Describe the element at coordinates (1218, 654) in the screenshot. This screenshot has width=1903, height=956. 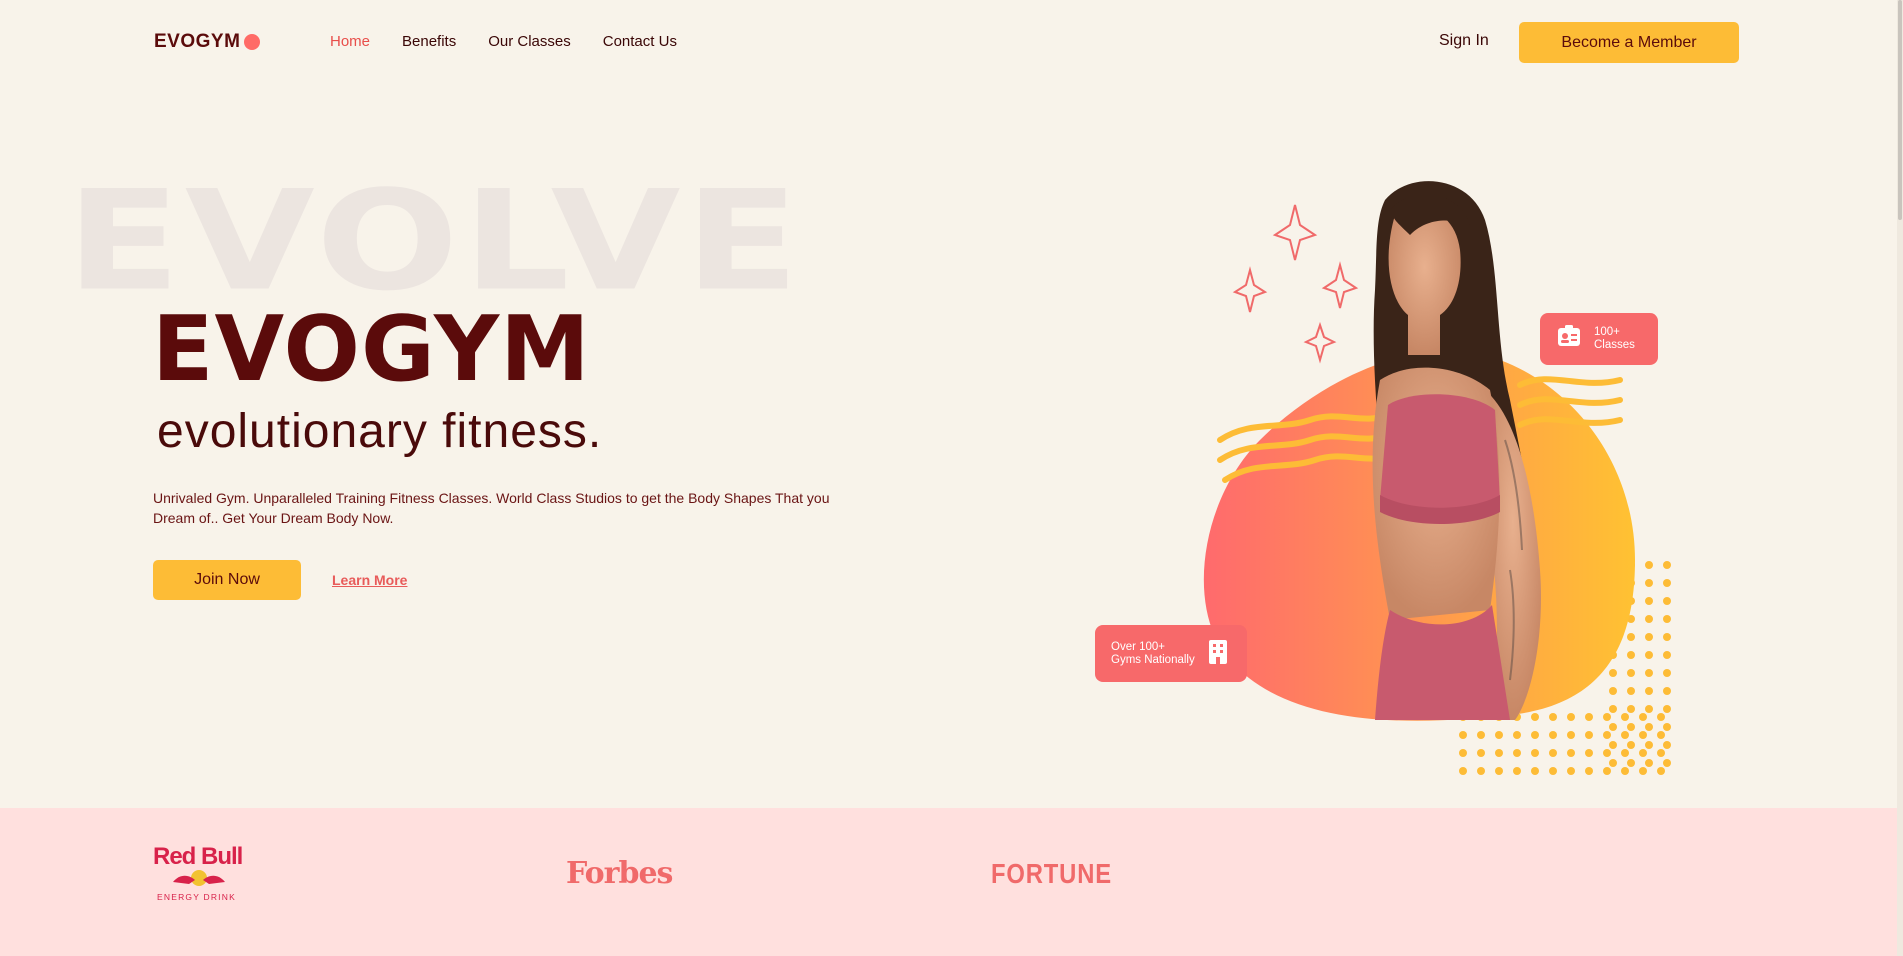
I see `building-icon` at that location.